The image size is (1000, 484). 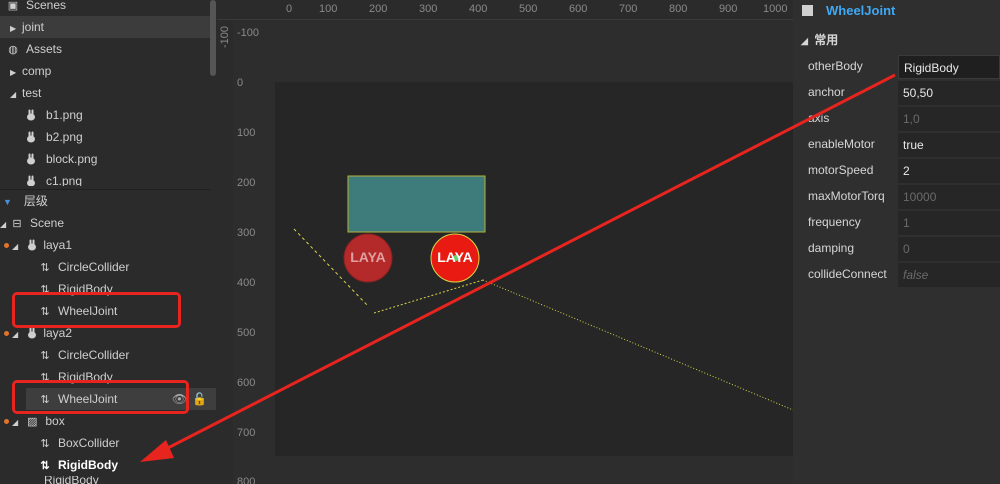 I want to click on collapse-arrow-icon: ▼, so click(x=7, y=202).